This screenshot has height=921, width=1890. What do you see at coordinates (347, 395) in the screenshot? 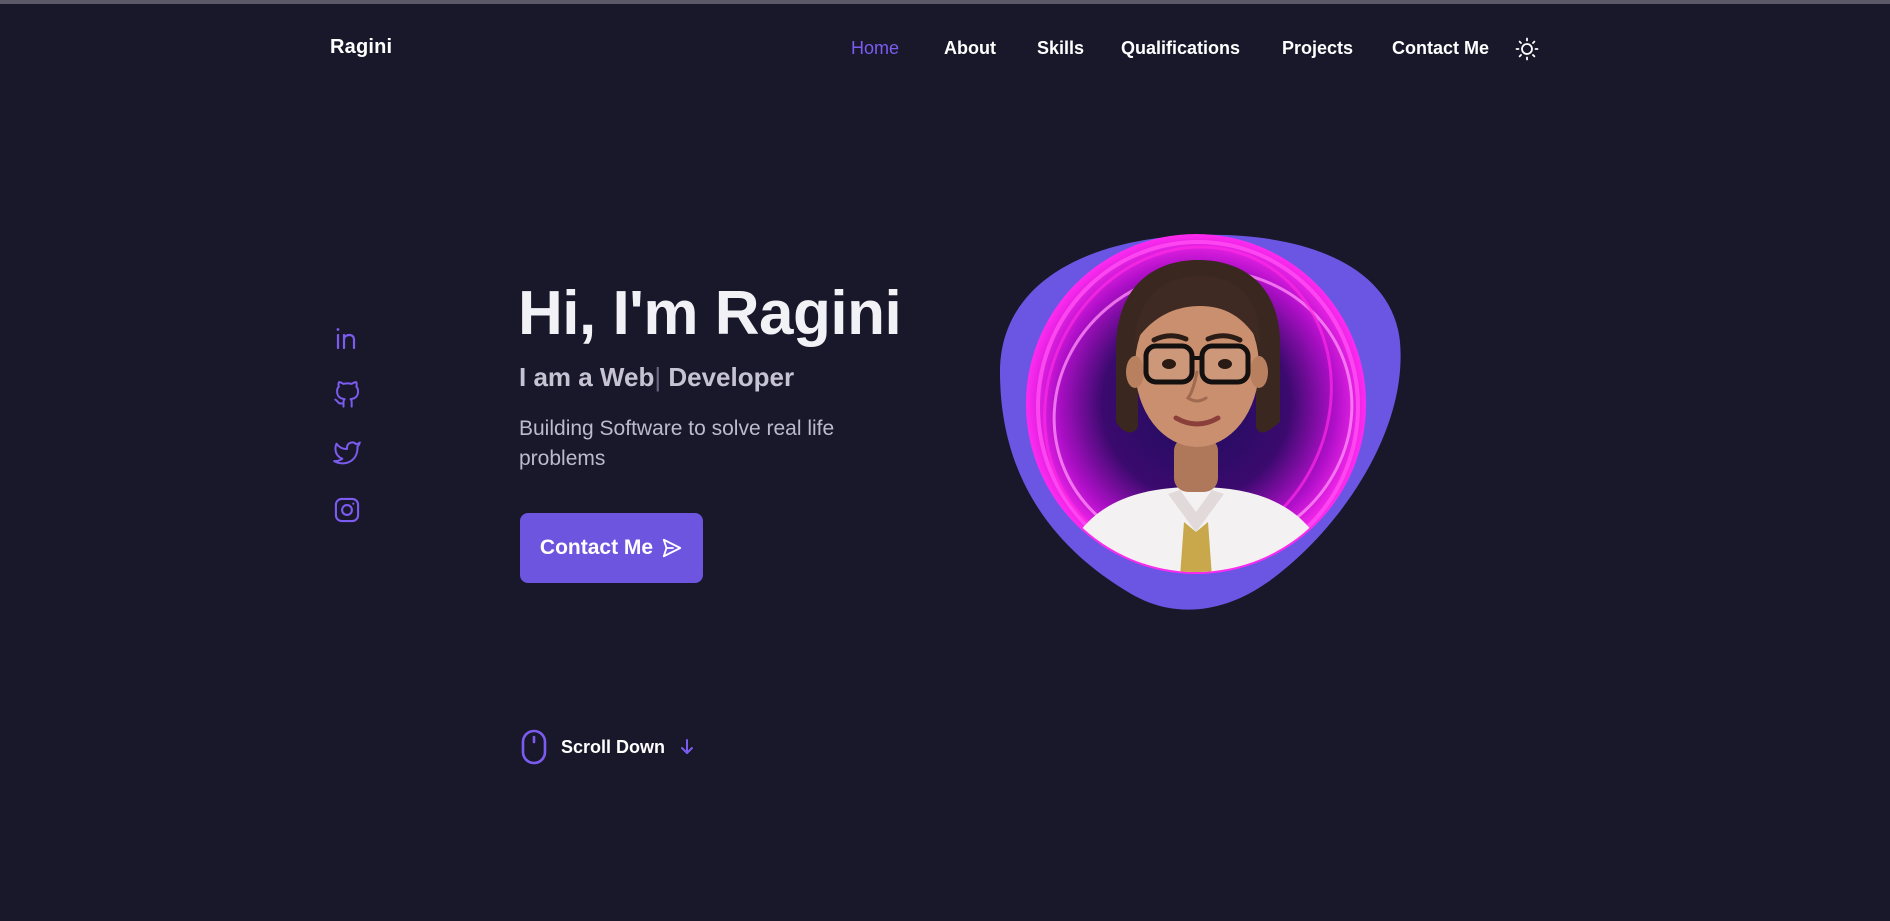
I see `github-icon` at bounding box center [347, 395].